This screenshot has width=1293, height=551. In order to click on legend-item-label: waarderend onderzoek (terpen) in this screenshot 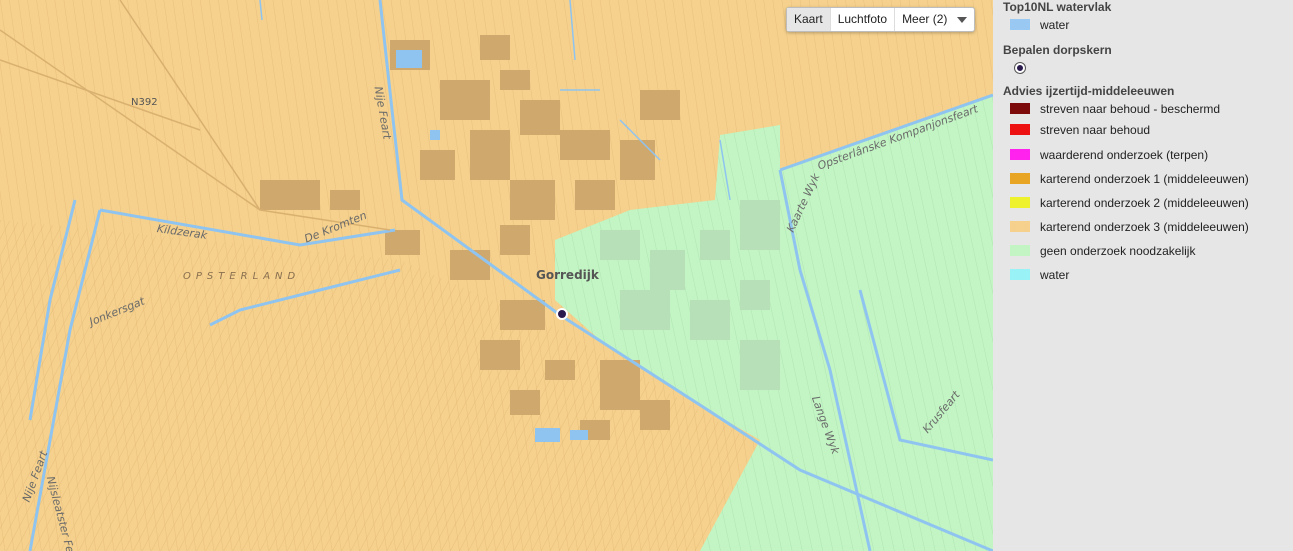, I will do `click(1124, 154)`.